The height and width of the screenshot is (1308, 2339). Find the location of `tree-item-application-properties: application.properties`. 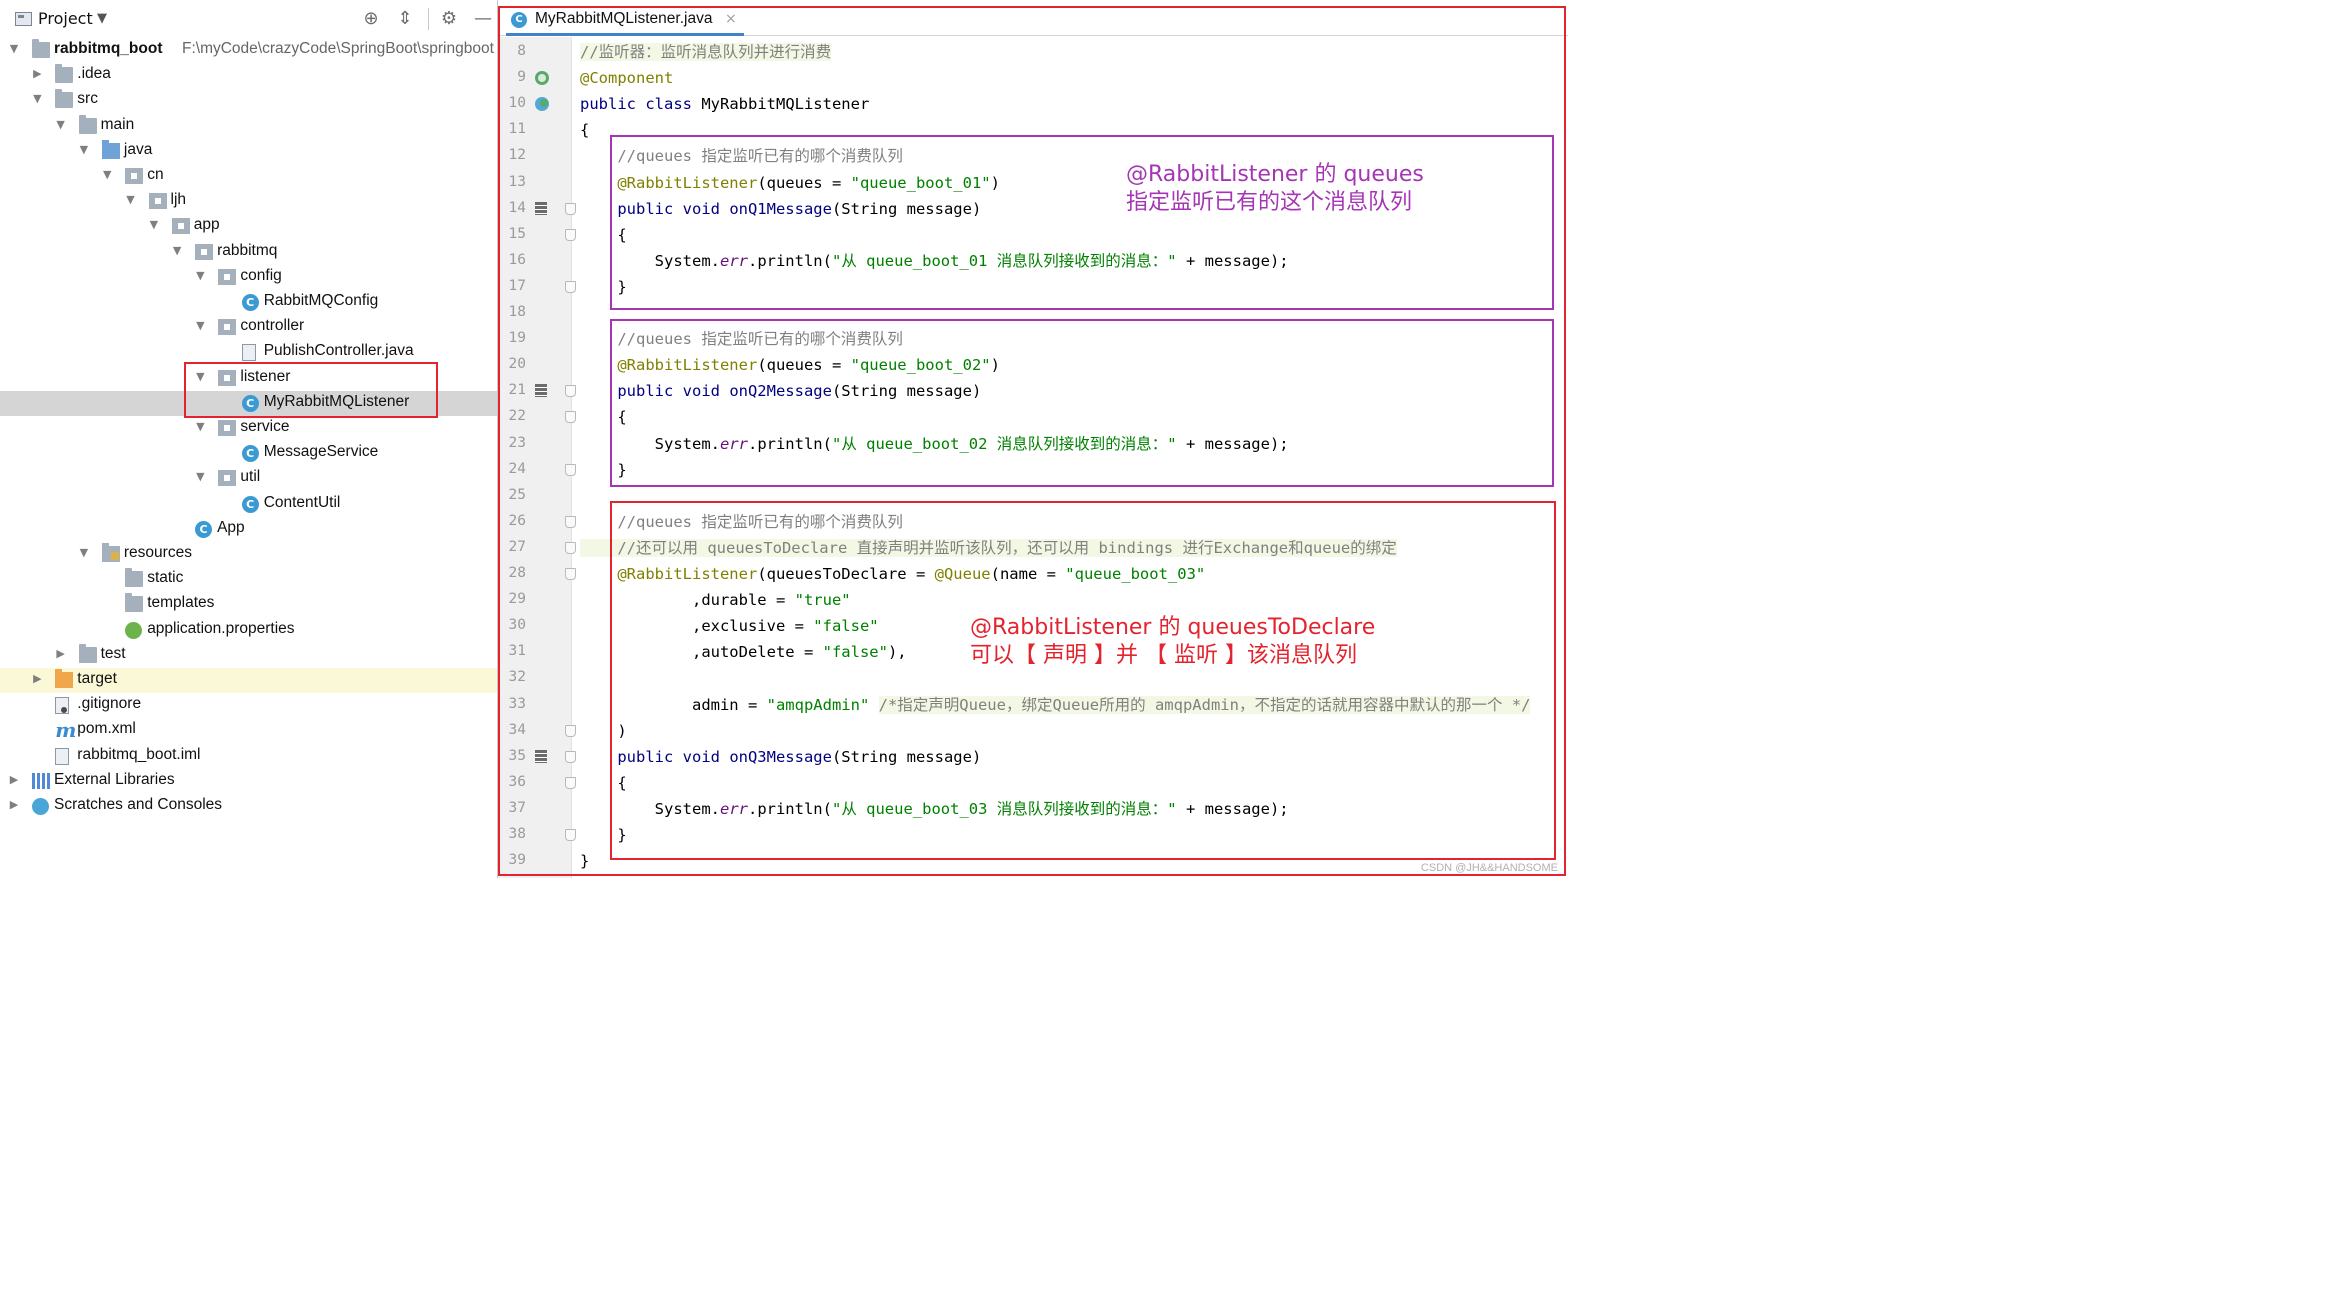

tree-item-application-properties: application.properties is located at coordinates (248, 630).